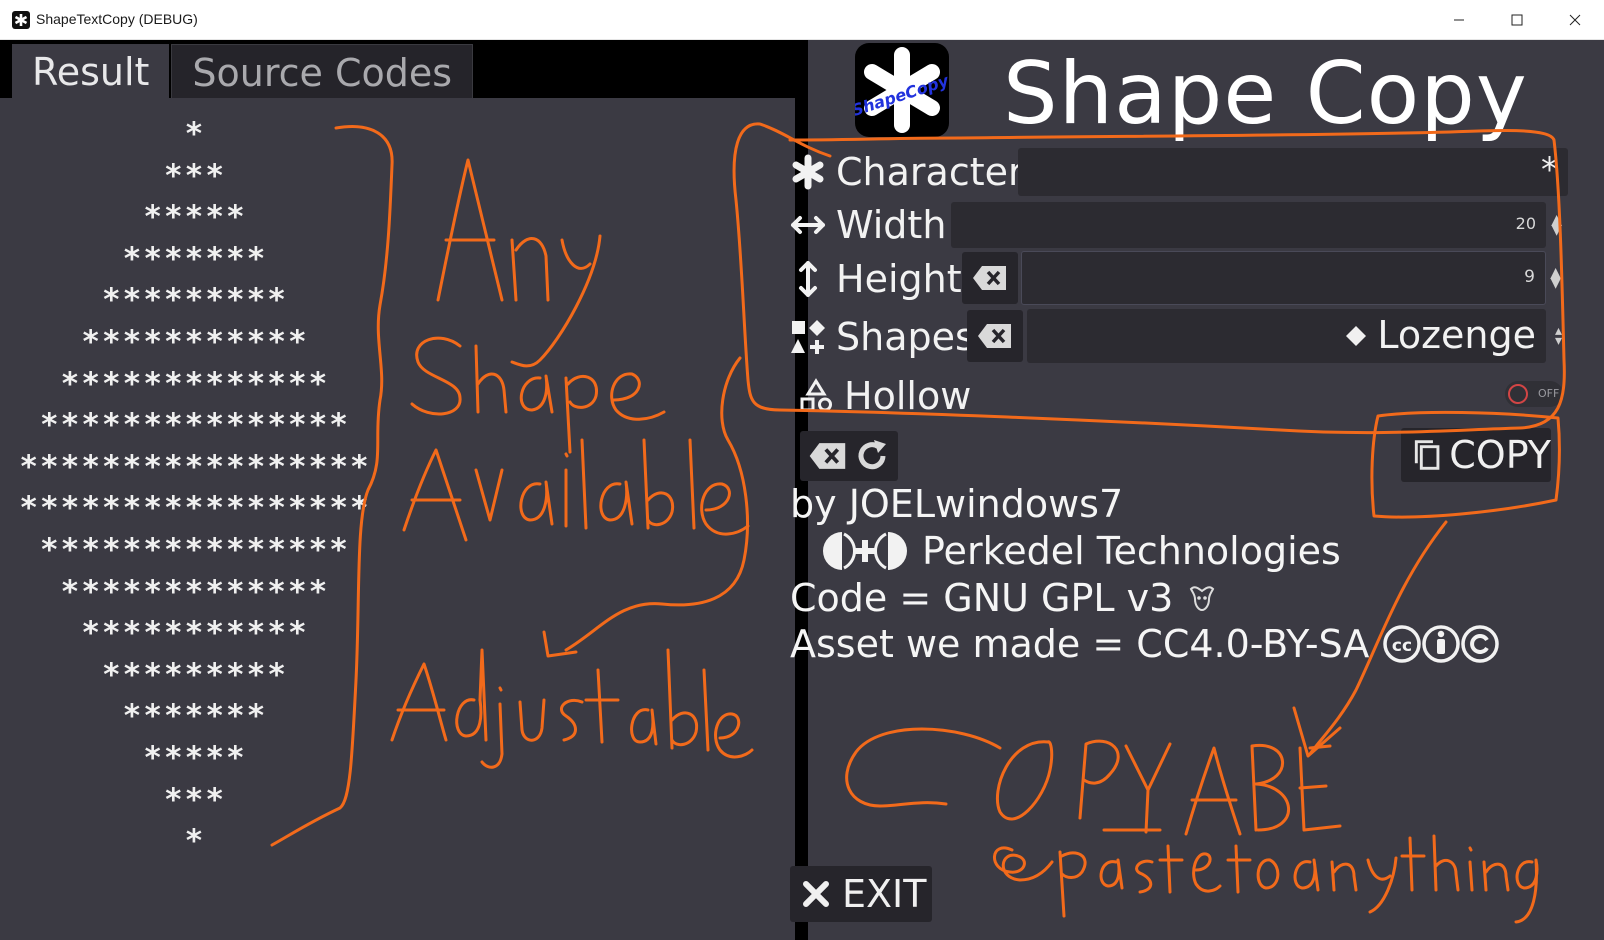  Describe the element at coordinates (816, 894) in the screenshot. I see `close-x-icon` at that location.